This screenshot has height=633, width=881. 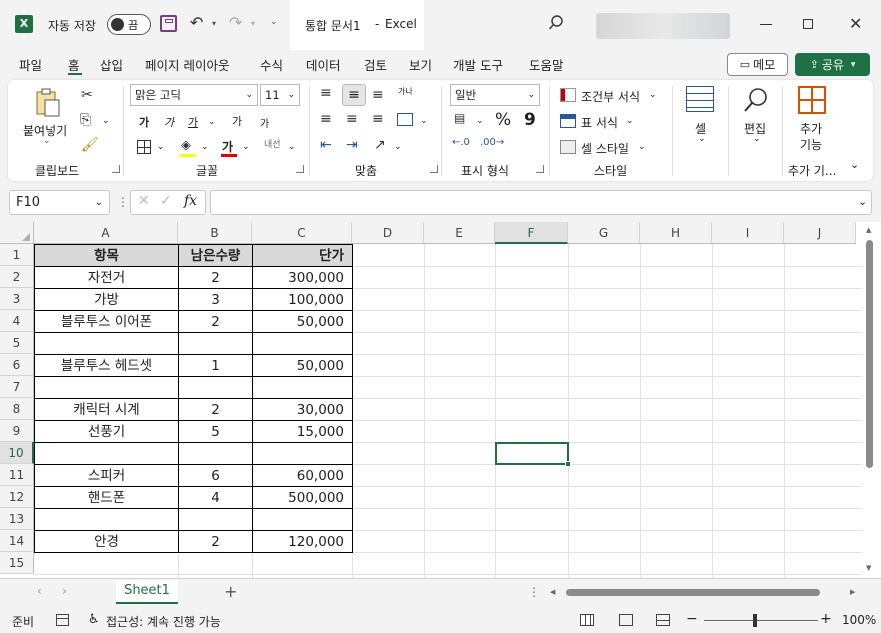 What do you see at coordinates (405, 91) in the screenshot?
I see `wrap-text-button: 가나` at bounding box center [405, 91].